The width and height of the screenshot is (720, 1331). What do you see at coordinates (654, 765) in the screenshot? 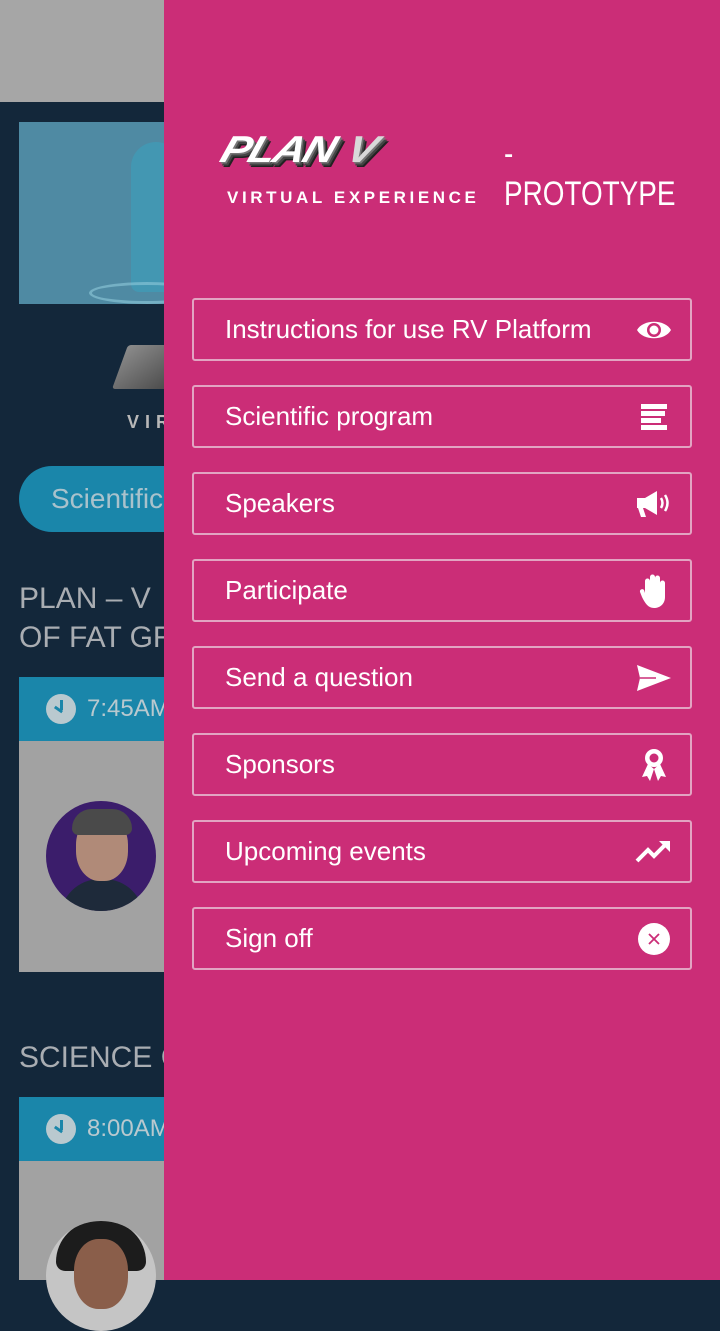
I see `award-ribbon-icon` at bounding box center [654, 765].